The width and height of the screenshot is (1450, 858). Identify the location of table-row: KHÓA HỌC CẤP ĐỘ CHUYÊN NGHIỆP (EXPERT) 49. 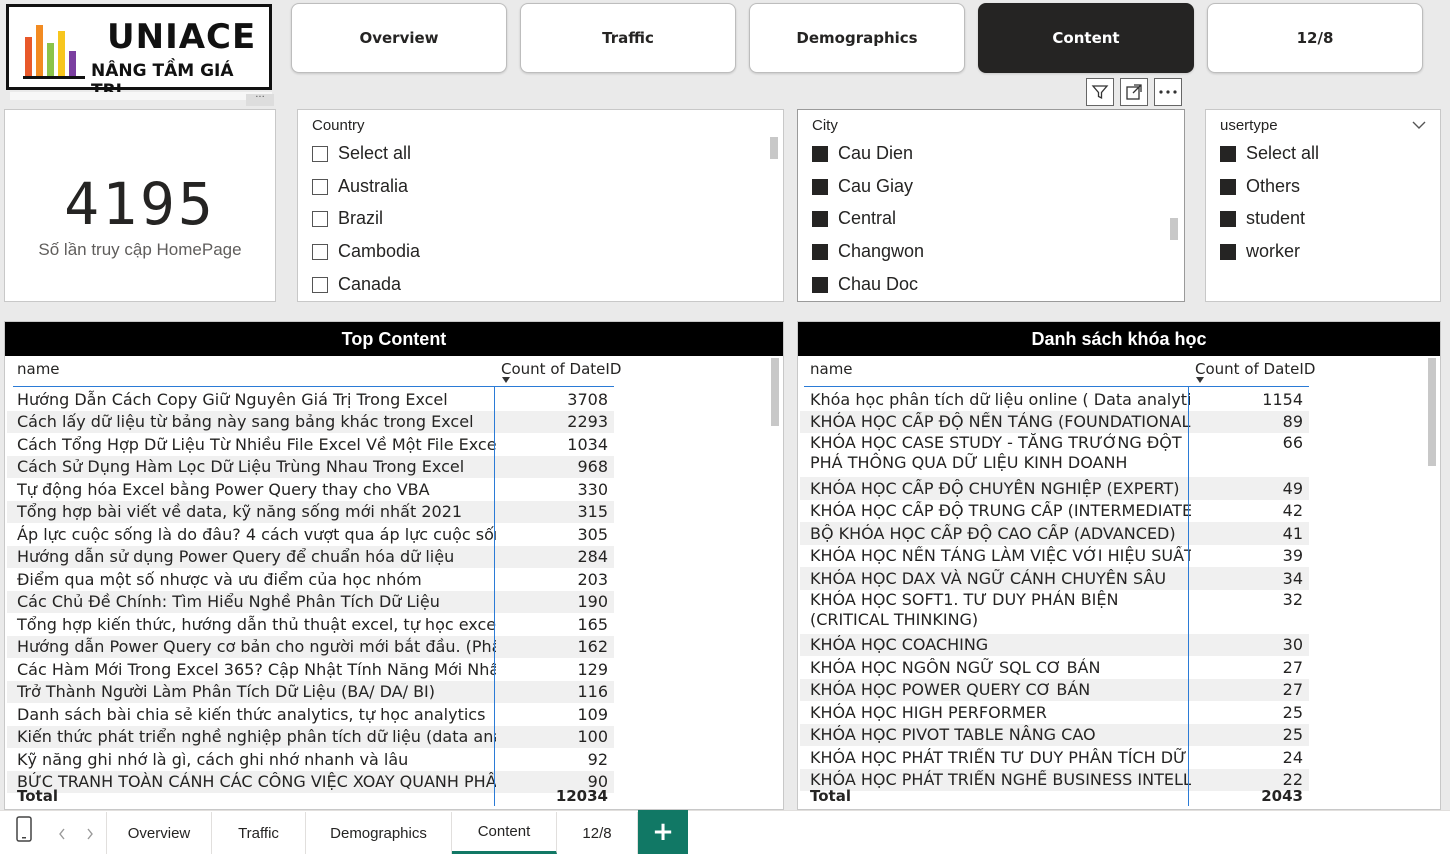
(1054, 488).